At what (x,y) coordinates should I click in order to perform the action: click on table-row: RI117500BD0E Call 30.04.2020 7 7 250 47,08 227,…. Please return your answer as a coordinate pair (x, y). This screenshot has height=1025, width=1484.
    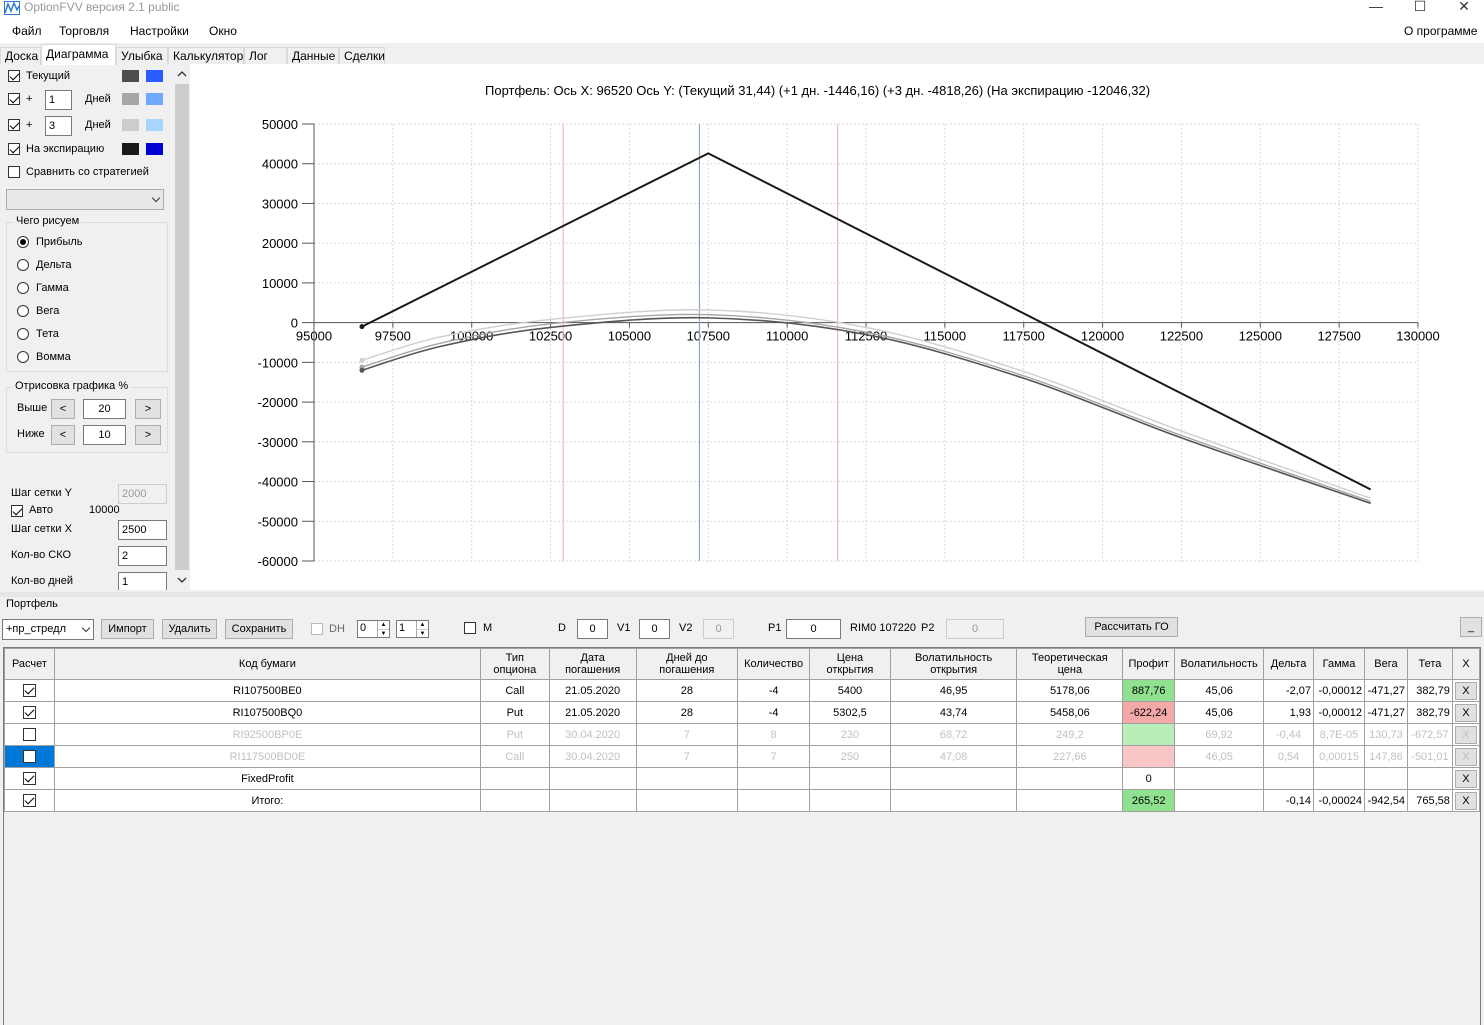
    Looking at the image, I should click on (742, 756).